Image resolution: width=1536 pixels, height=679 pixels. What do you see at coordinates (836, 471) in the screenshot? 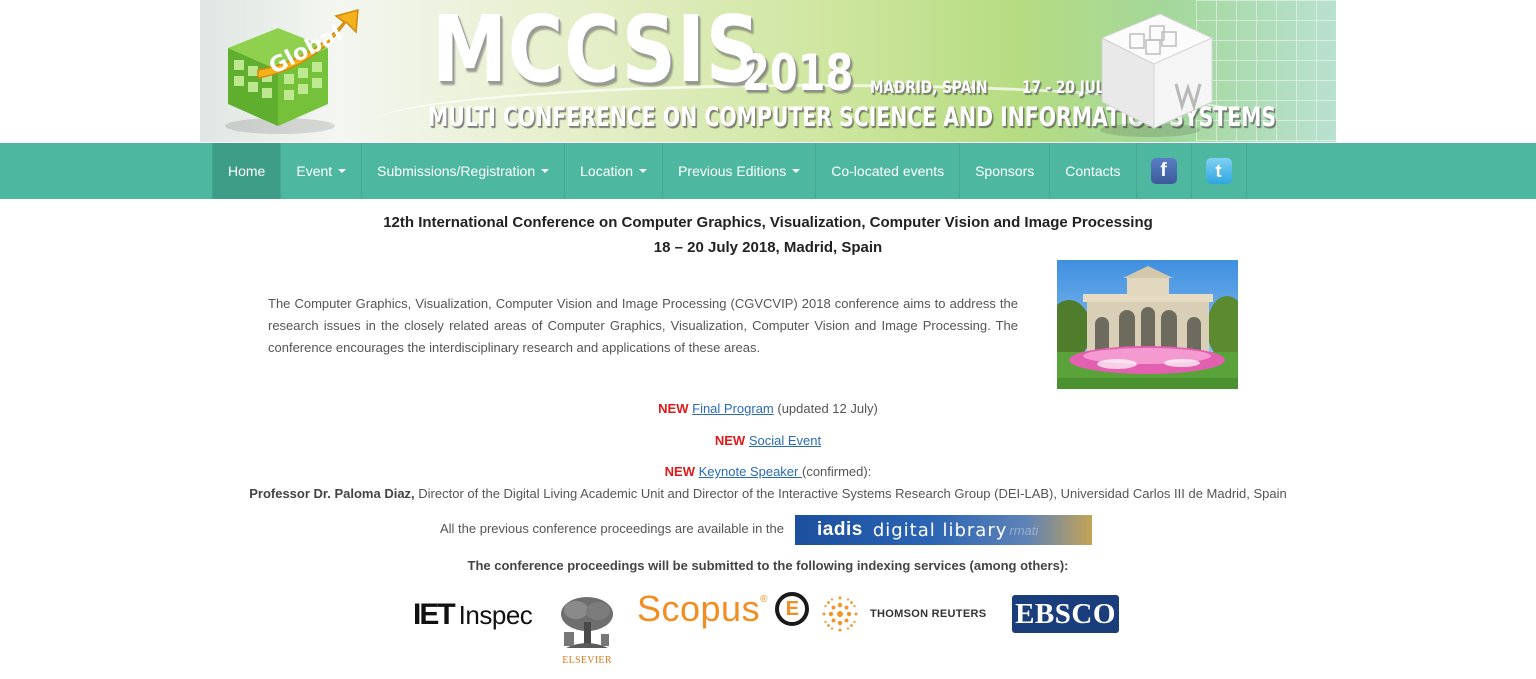
I see `keynote-note: (confirmed):` at bounding box center [836, 471].